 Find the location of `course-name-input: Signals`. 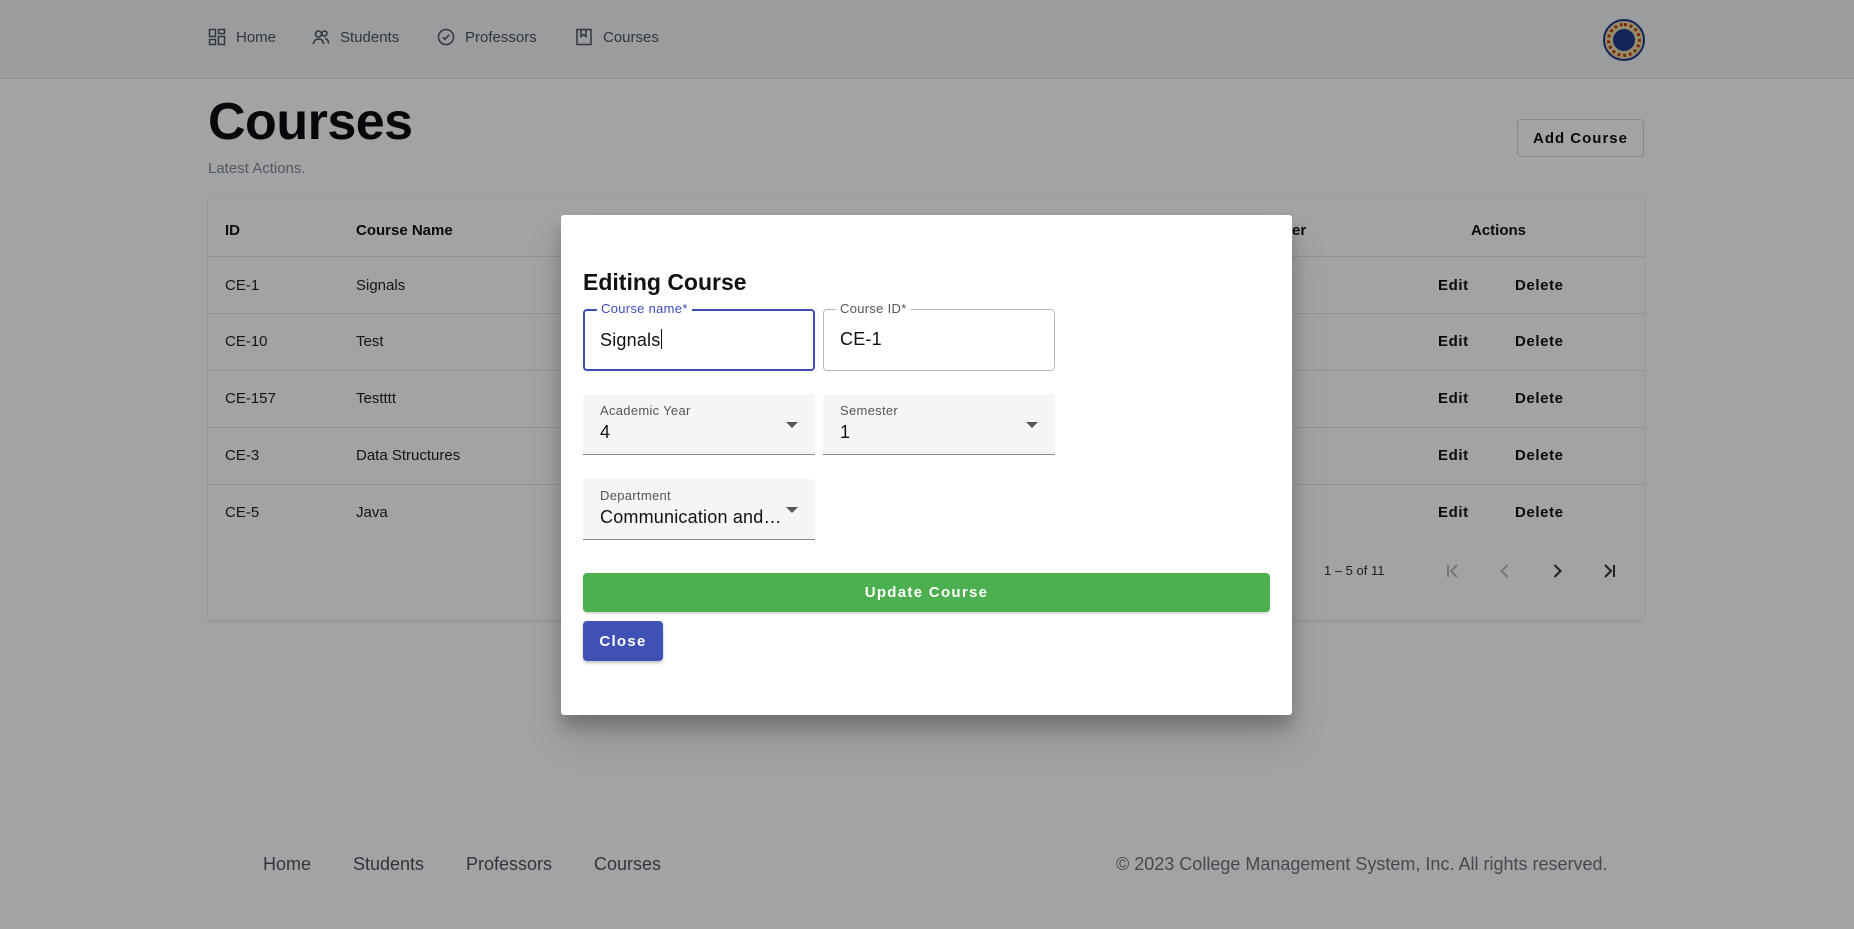

course-name-input: Signals is located at coordinates (631, 340).